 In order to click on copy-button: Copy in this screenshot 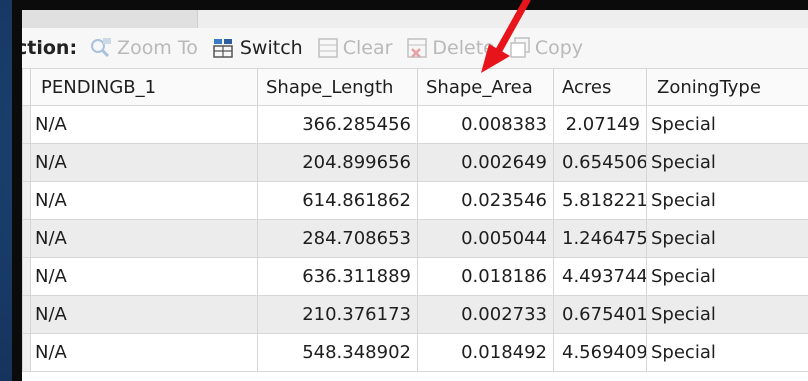, I will do `click(546, 48)`.